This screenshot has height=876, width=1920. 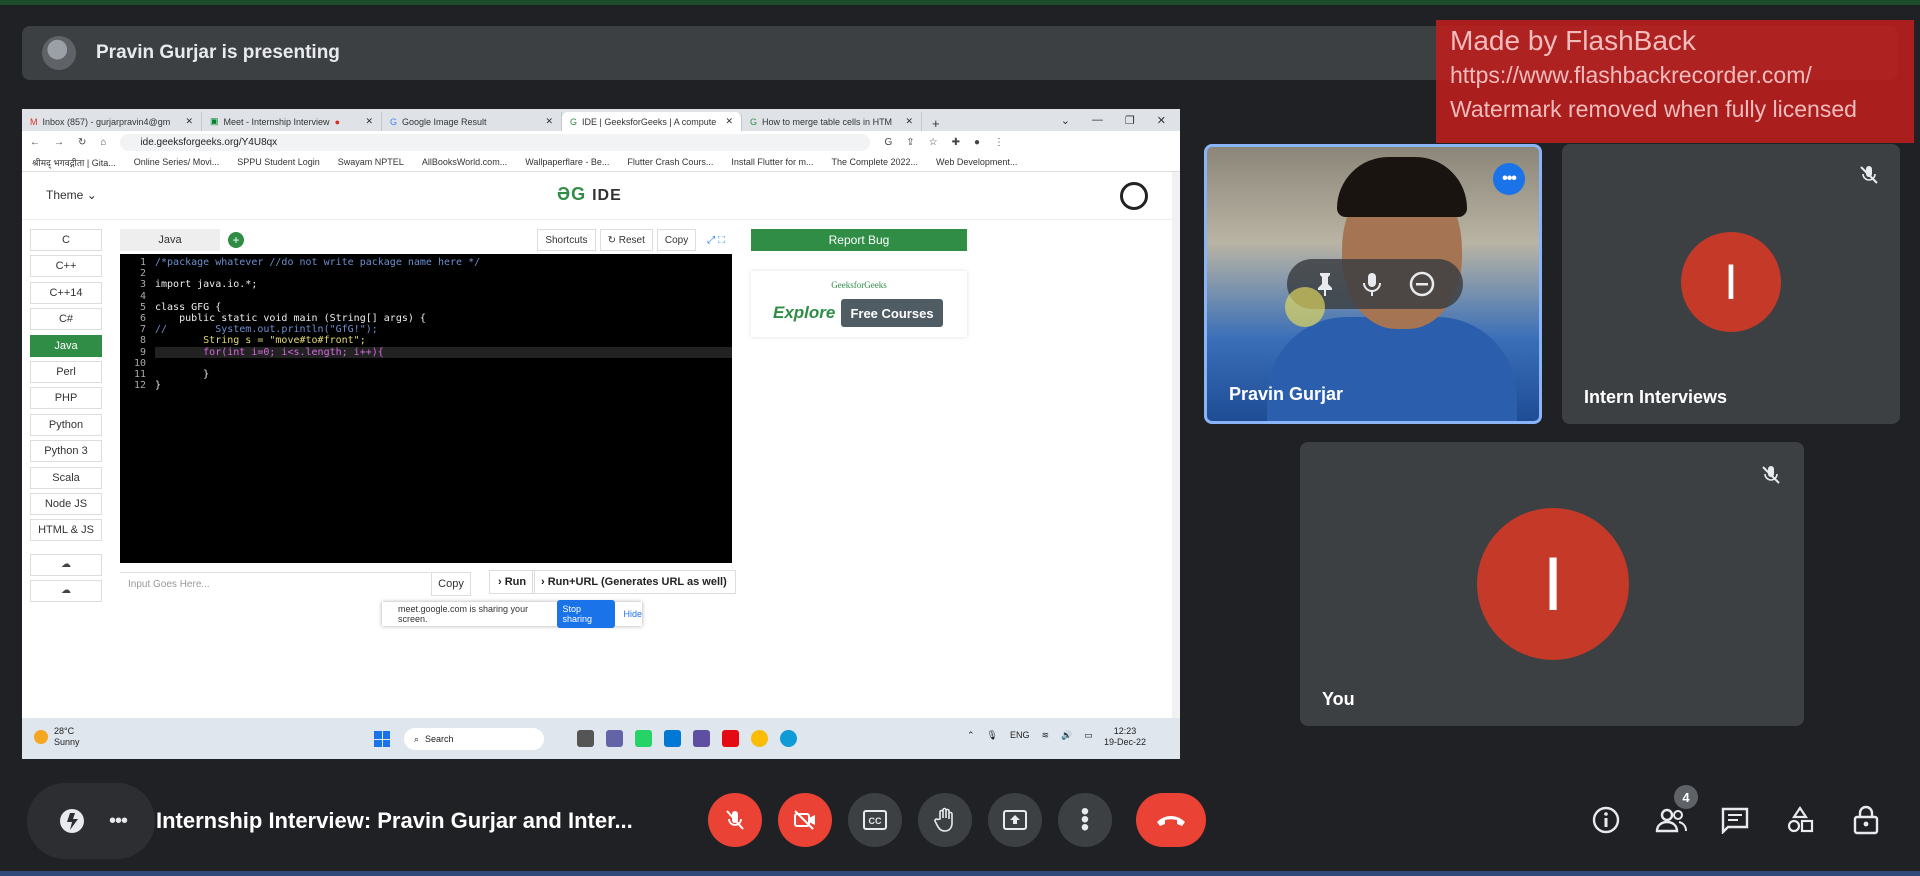 I want to click on browser-tab-gmail: M Inbox (857) - gurjarpravin4@gm ✕, so click(x=112, y=121).